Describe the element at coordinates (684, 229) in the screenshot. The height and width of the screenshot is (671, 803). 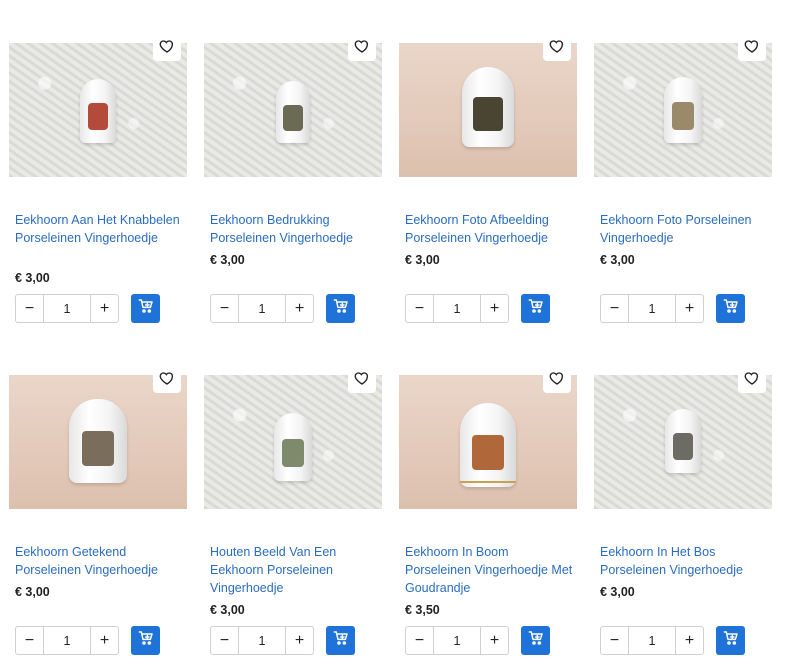
I see `product-title-link: Eekhoorn Foto Porseleinen Vingerhoedje` at that location.